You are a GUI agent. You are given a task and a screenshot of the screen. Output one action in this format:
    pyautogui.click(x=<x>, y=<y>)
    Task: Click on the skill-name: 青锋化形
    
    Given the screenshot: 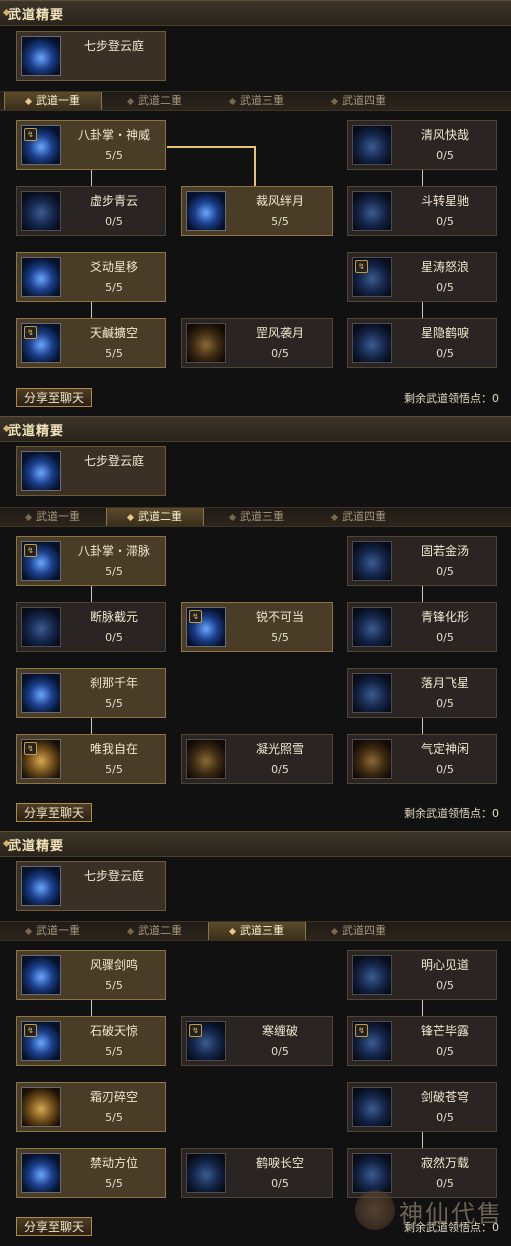 What is the action you would take?
    pyautogui.click(x=444, y=617)
    